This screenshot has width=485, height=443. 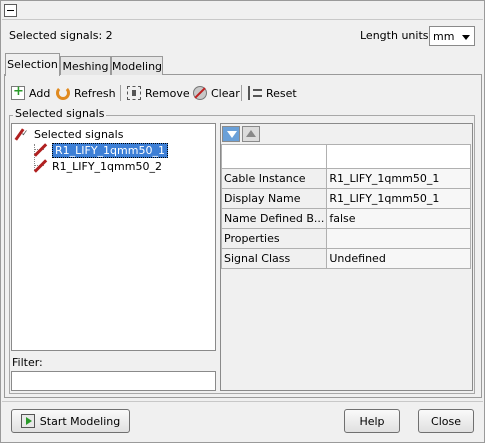 I want to click on footer-divider, so click(x=242, y=401).